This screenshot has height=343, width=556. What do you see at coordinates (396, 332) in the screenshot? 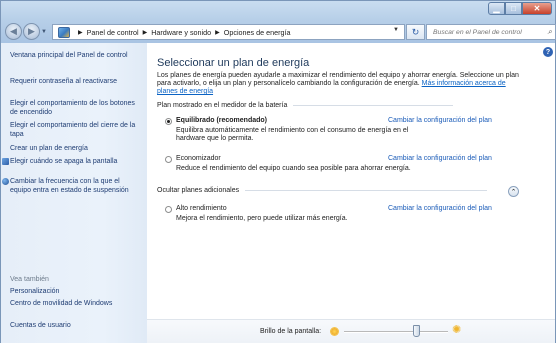
I see `brightness-slider-track` at bounding box center [396, 332].